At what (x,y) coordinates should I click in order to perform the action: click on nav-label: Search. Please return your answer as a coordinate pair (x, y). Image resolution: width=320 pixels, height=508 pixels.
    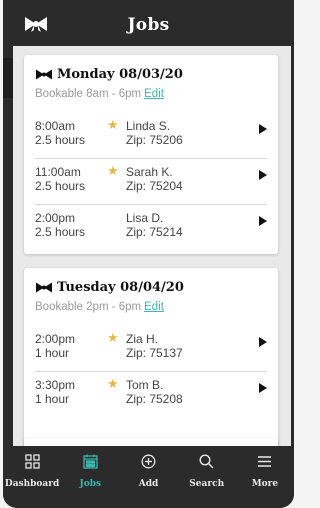
    Looking at the image, I should click on (207, 484).